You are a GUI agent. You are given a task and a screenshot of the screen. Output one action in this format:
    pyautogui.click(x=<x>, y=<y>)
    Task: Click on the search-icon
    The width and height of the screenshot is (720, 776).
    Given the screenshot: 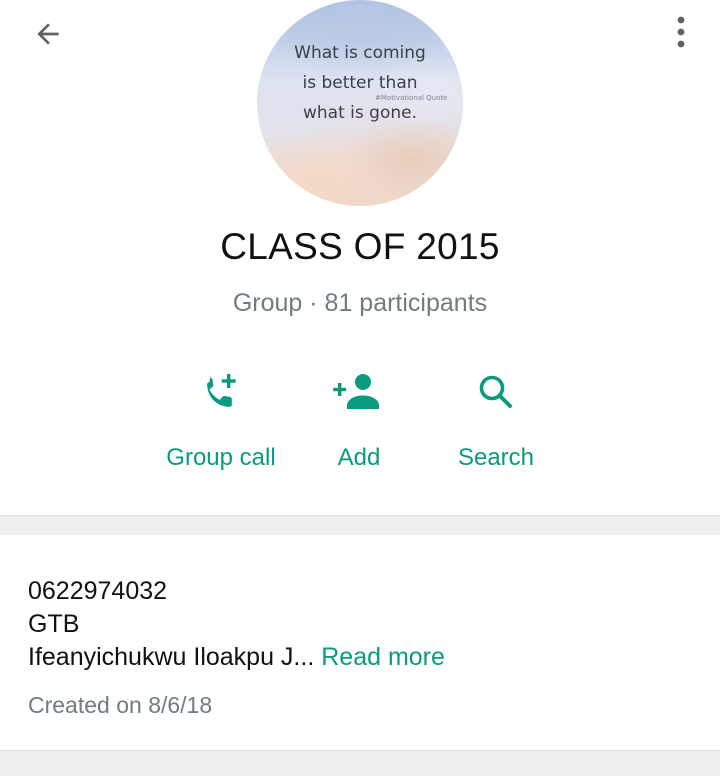 What is the action you would take?
    pyautogui.click(x=495, y=391)
    